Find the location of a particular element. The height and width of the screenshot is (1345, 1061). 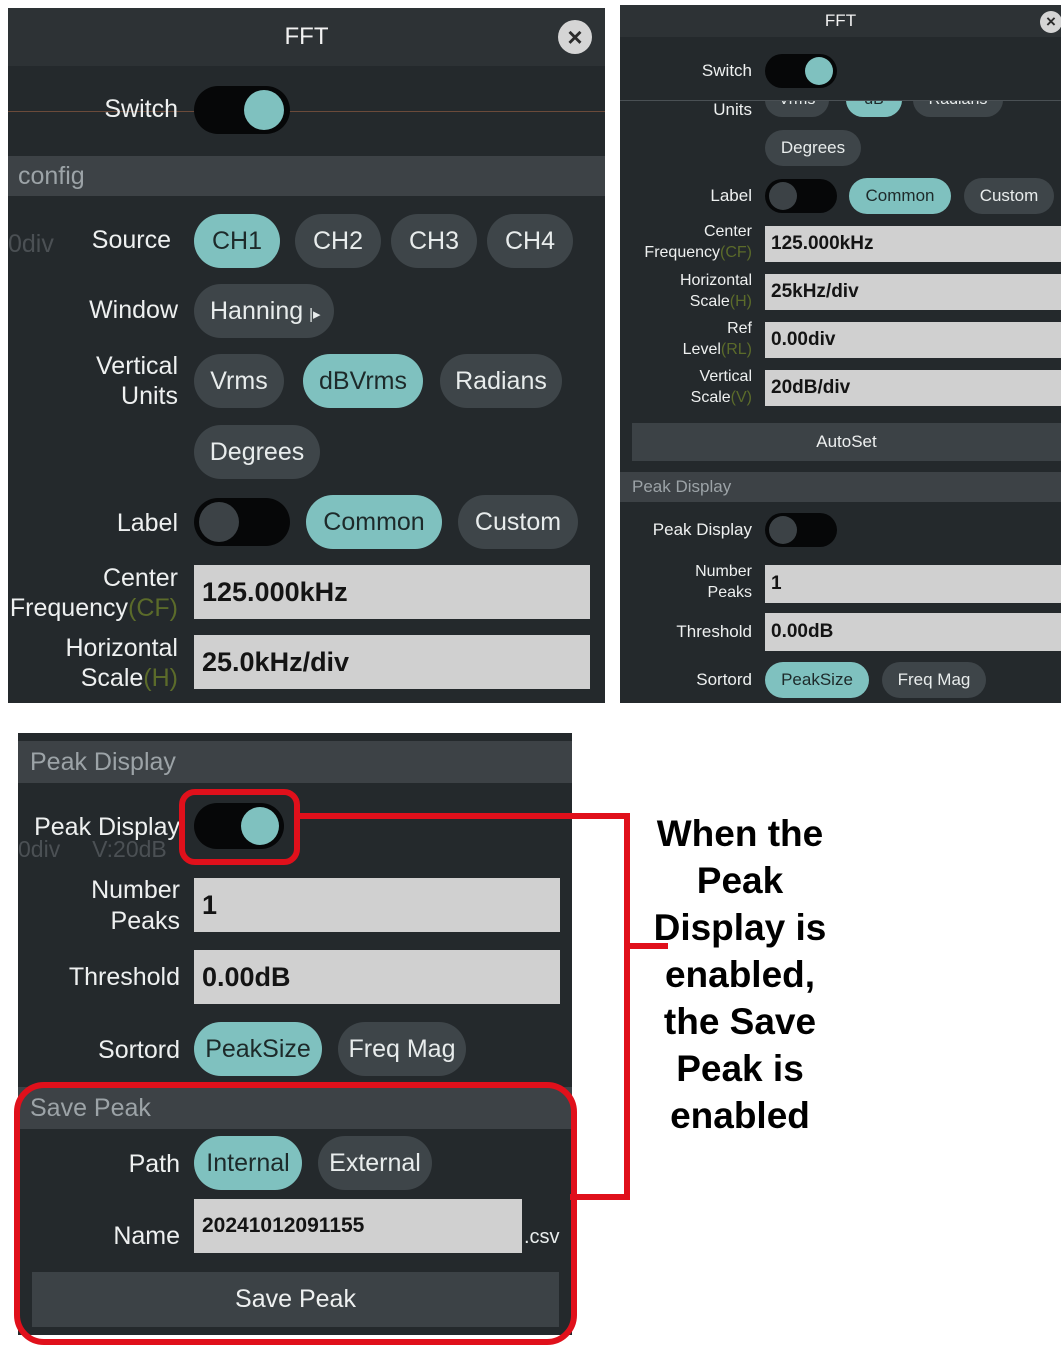

config-section-header: config is located at coordinates (306, 176).